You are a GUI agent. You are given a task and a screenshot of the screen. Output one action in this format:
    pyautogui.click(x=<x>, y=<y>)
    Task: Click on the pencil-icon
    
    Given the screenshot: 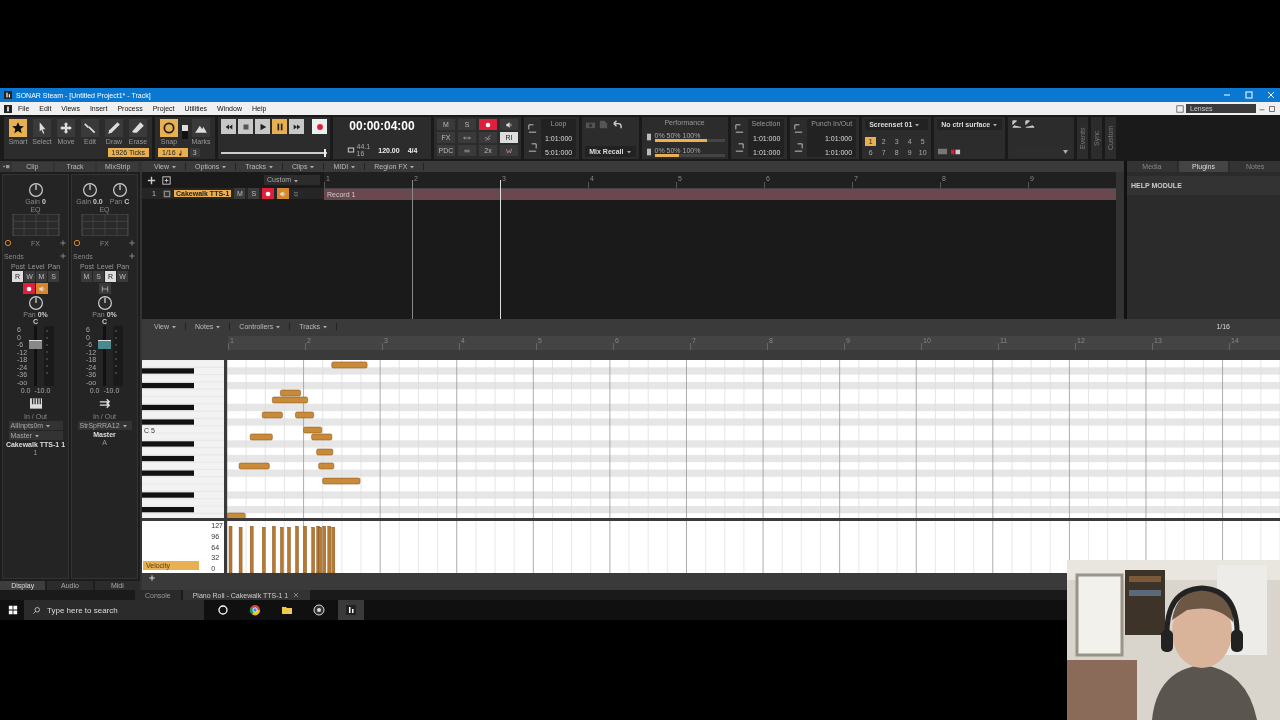 What is the action you would take?
    pyautogui.click(x=114, y=128)
    